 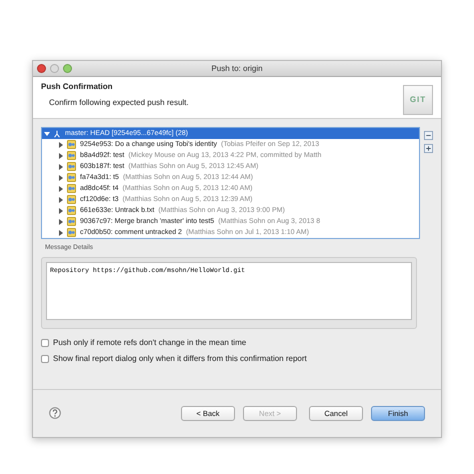 What do you see at coordinates (180, 358) in the screenshot?
I see `checkbox-label: Show final report dialog only when it differs from this confirmation report` at bounding box center [180, 358].